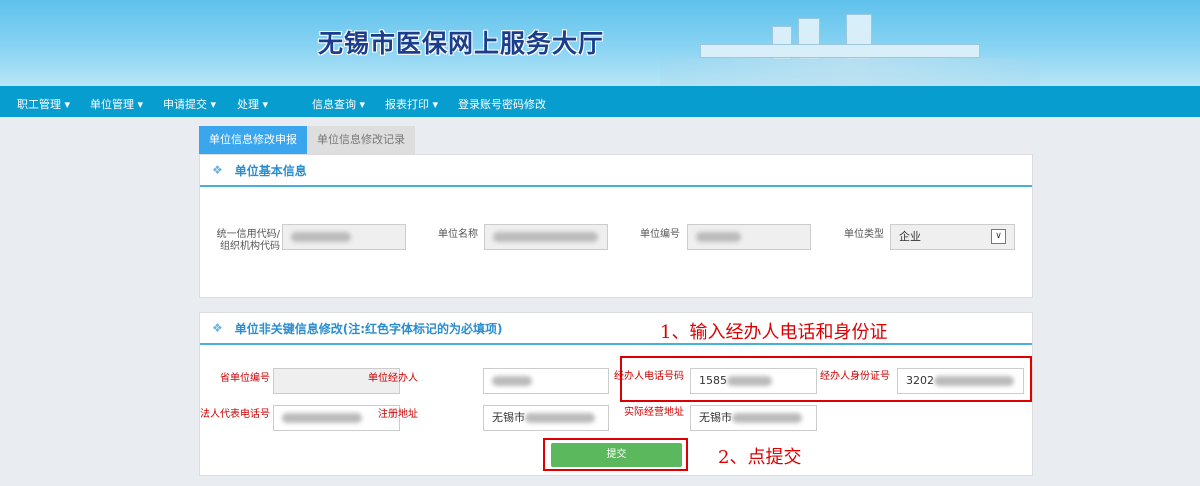 The width and height of the screenshot is (1200, 486). I want to click on unit-type-label: 单位类型, so click(864, 234).